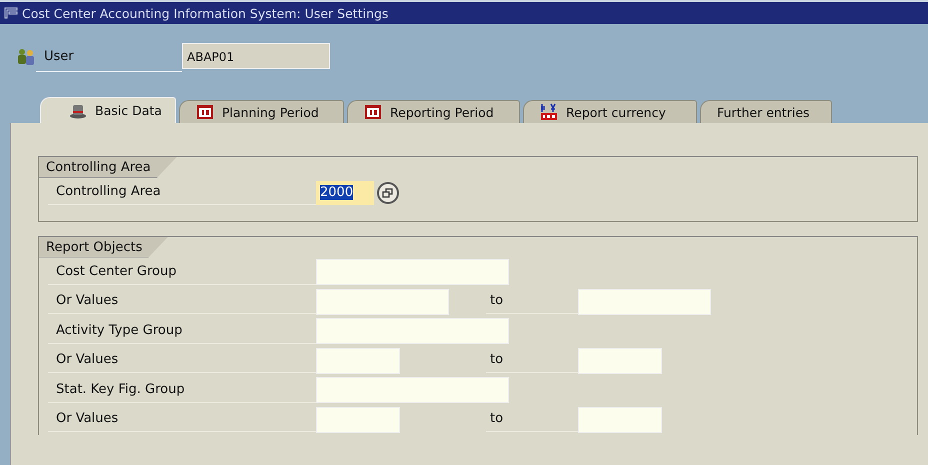 Image resolution: width=928 pixels, height=465 pixels. What do you see at coordinates (182, 331) in the screenshot?
I see `field-label: Activity Type Group` at bounding box center [182, 331].